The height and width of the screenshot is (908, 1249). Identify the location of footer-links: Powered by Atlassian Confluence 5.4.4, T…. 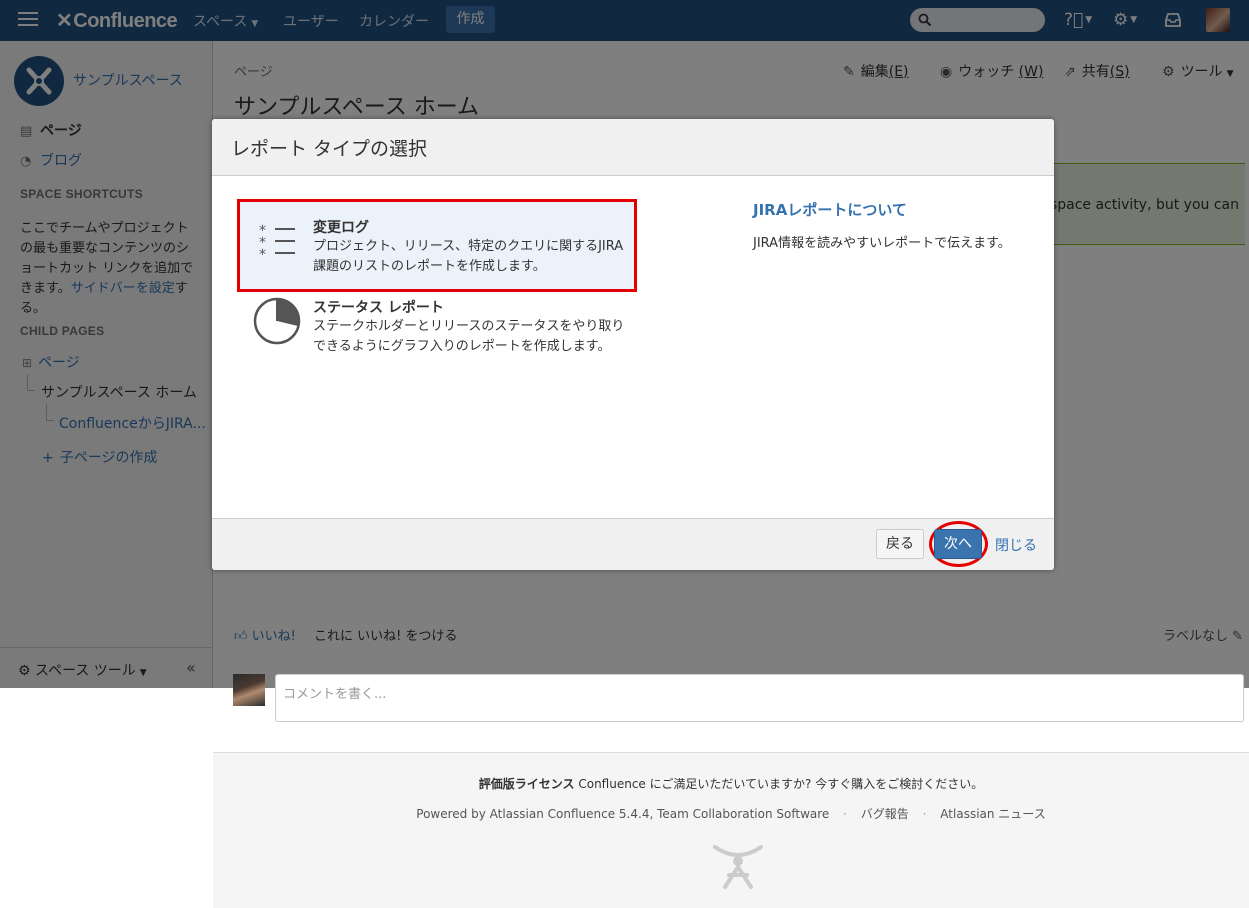
(731, 814).